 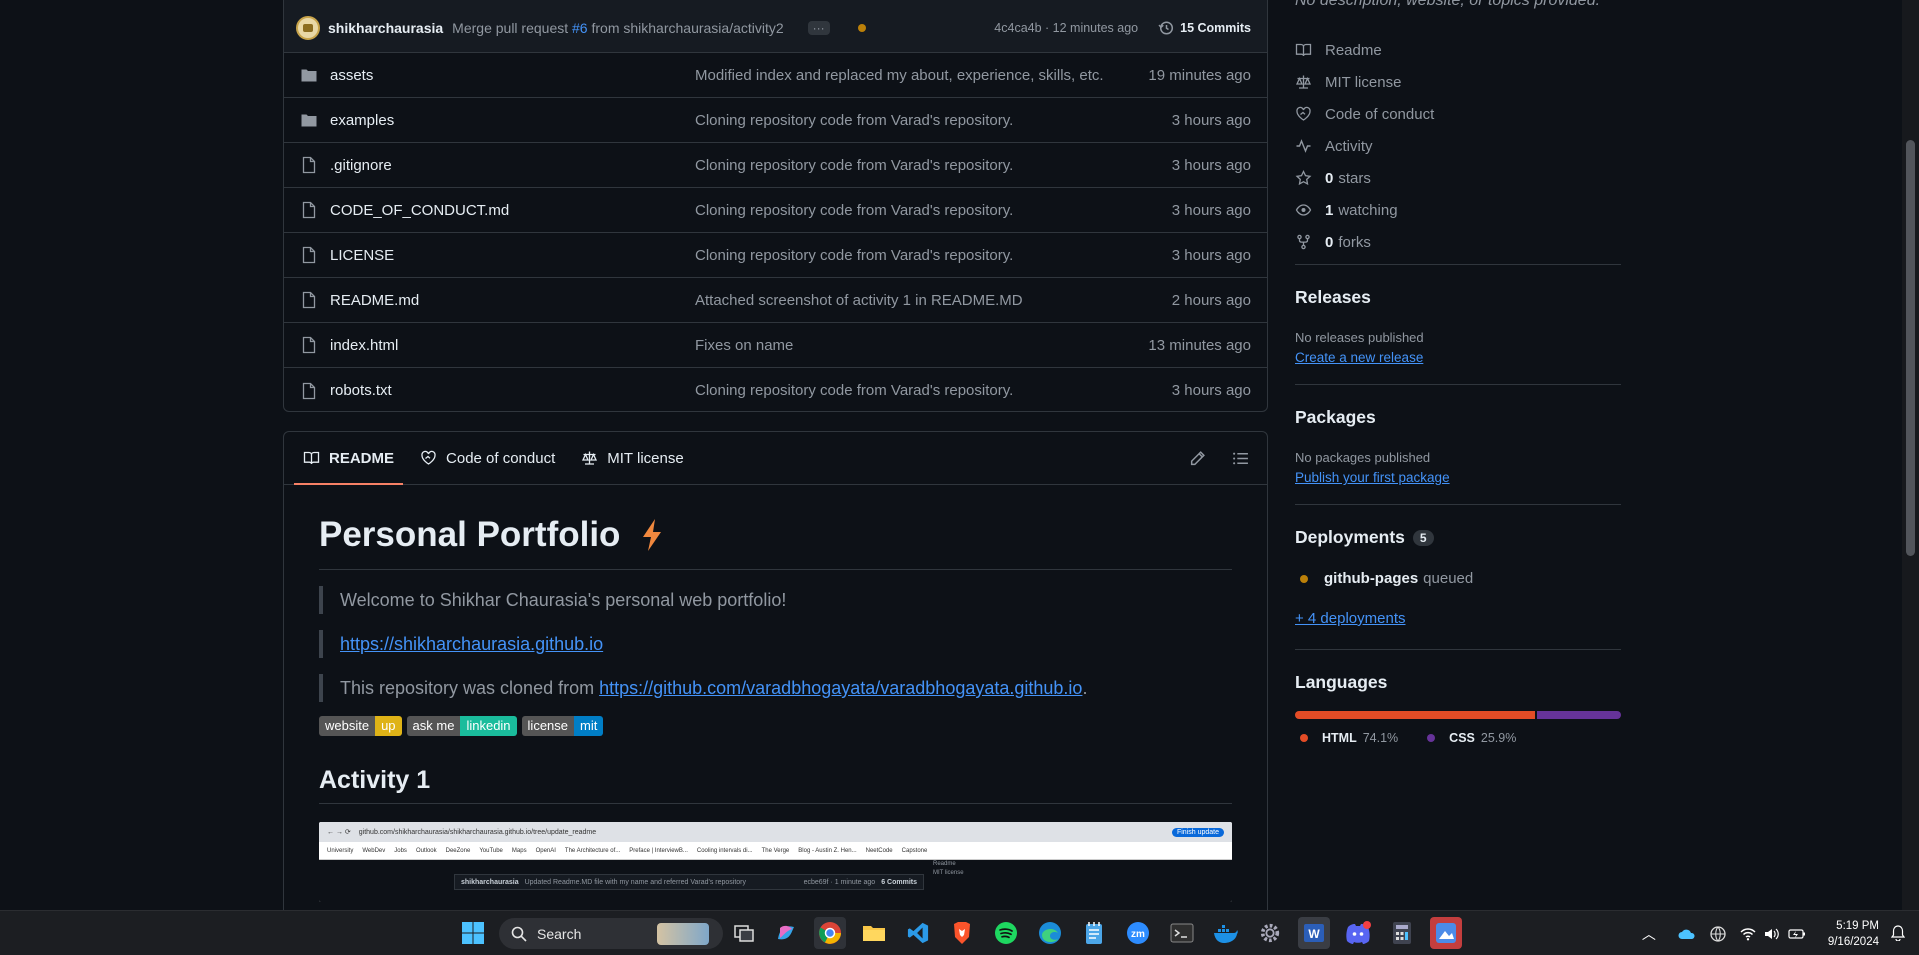 I want to click on windows-start-icon, so click(x=473, y=933).